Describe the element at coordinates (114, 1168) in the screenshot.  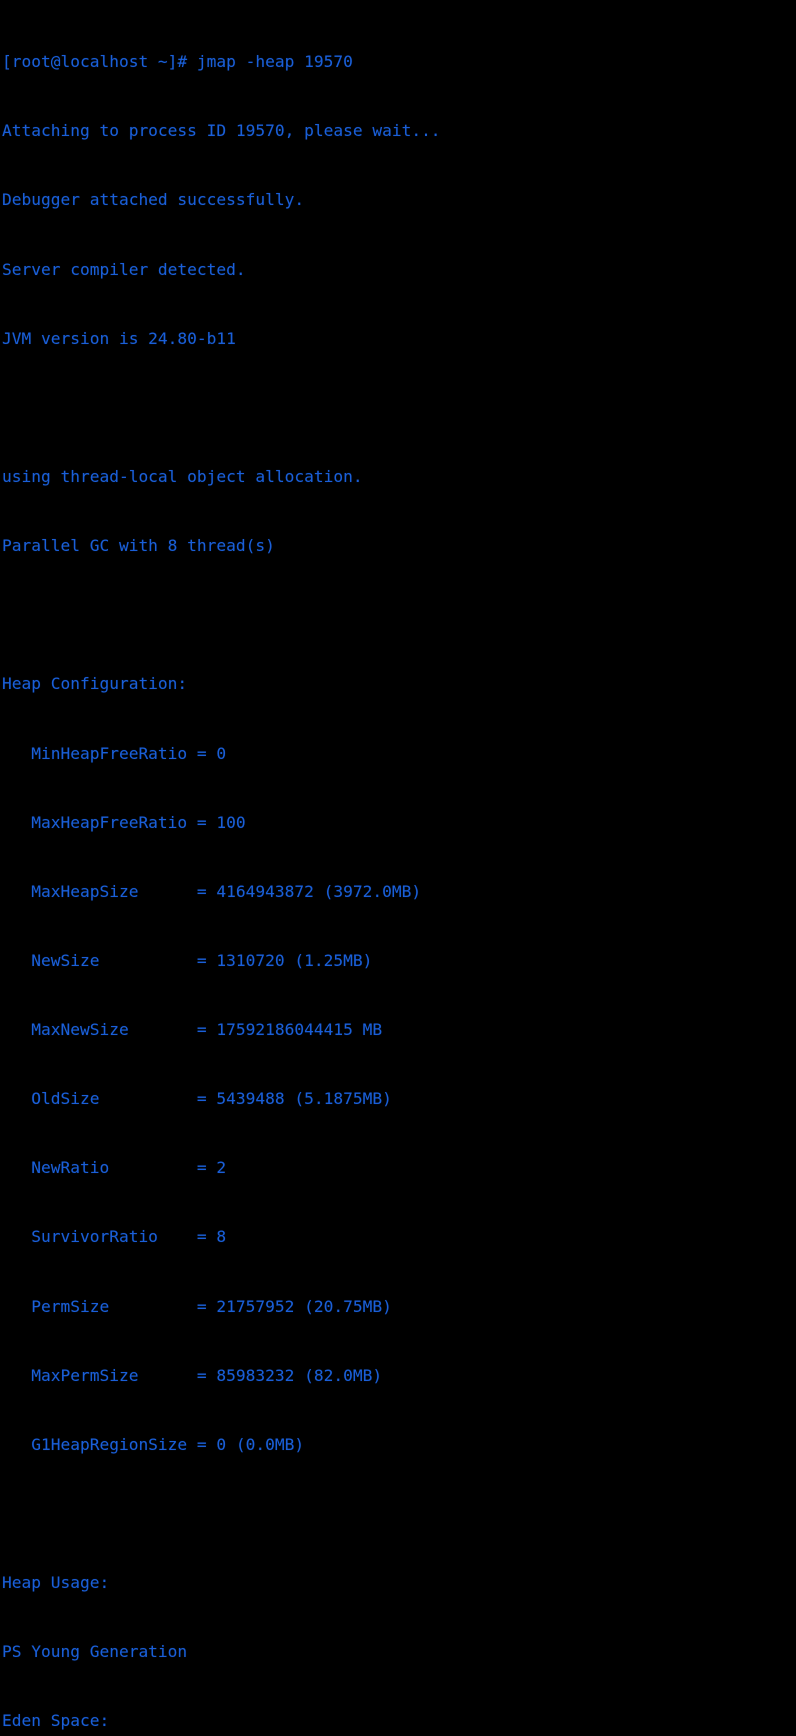
I see `terminal-line-new-ratio: NewRatio = 2` at that location.